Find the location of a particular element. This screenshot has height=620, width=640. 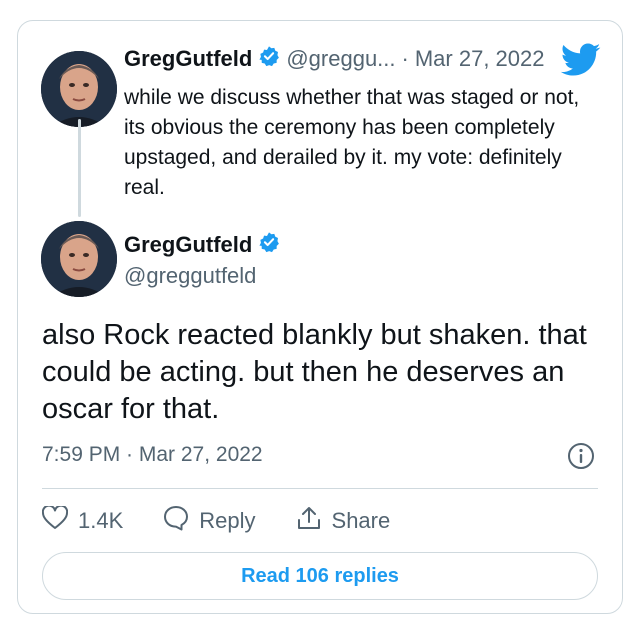

like-button: 1.4K is located at coordinates (82, 520).